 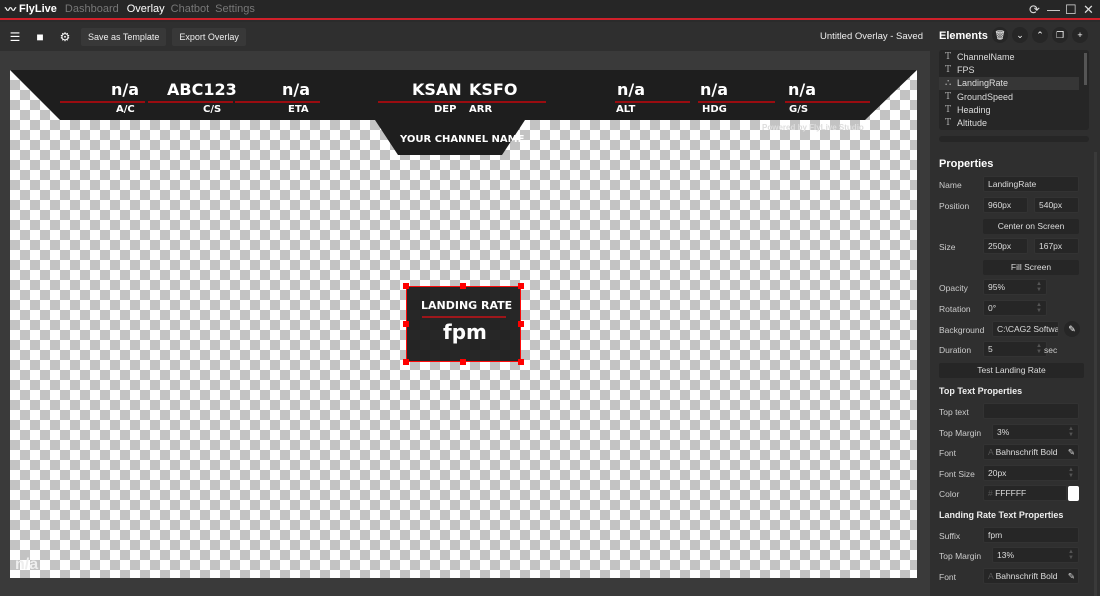 What do you see at coordinates (125, 109) in the screenshot?
I see `aircraft-label: A/C` at bounding box center [125, 109].